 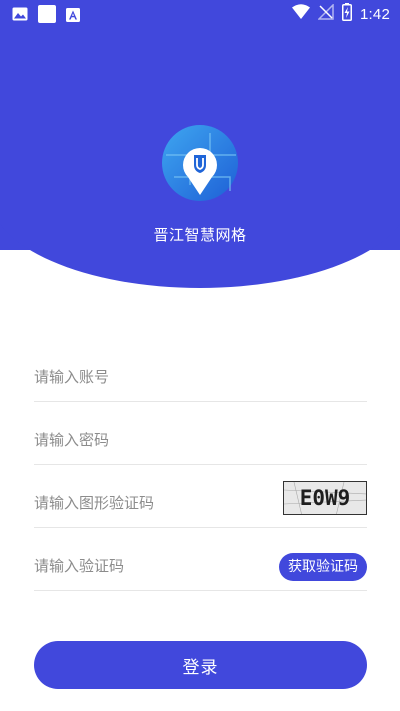 I want to click on login-button: 登录, so click(x=200, y=665).